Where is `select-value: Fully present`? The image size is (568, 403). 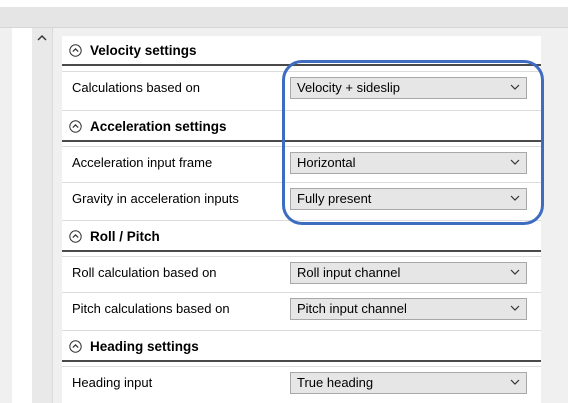 select-value: Fully present is located at coordinates (334, 198).